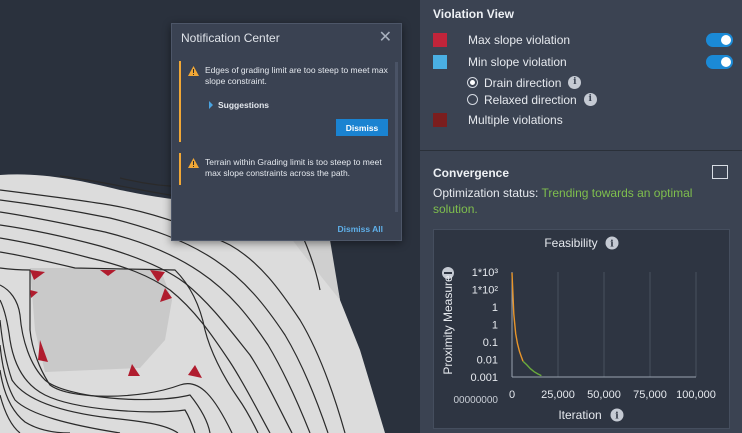 The width and height of the screenshot is (742, 433). I want to click on convergence-title: Convergence, so click(471, 173).